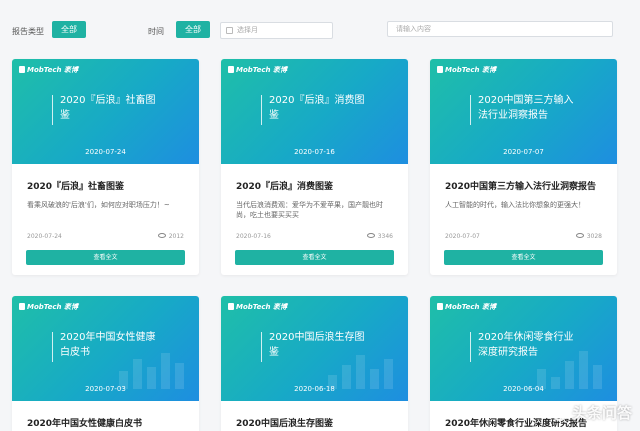 Image resolution: width=640 pixels, height=431 pixels. I want to click on month-picker: 选择月, so click(276, 30).